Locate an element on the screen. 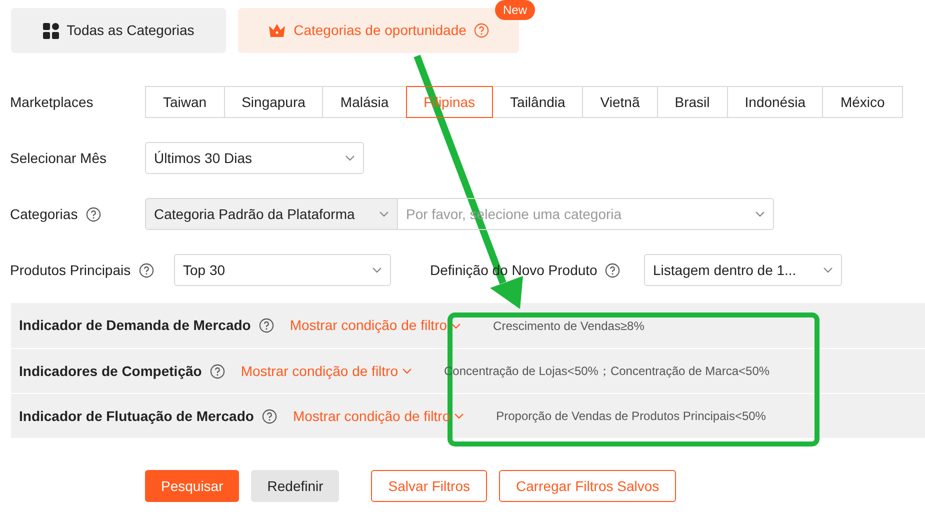  marketplace-tab: Taiwan is located at coordinates (185, 102).